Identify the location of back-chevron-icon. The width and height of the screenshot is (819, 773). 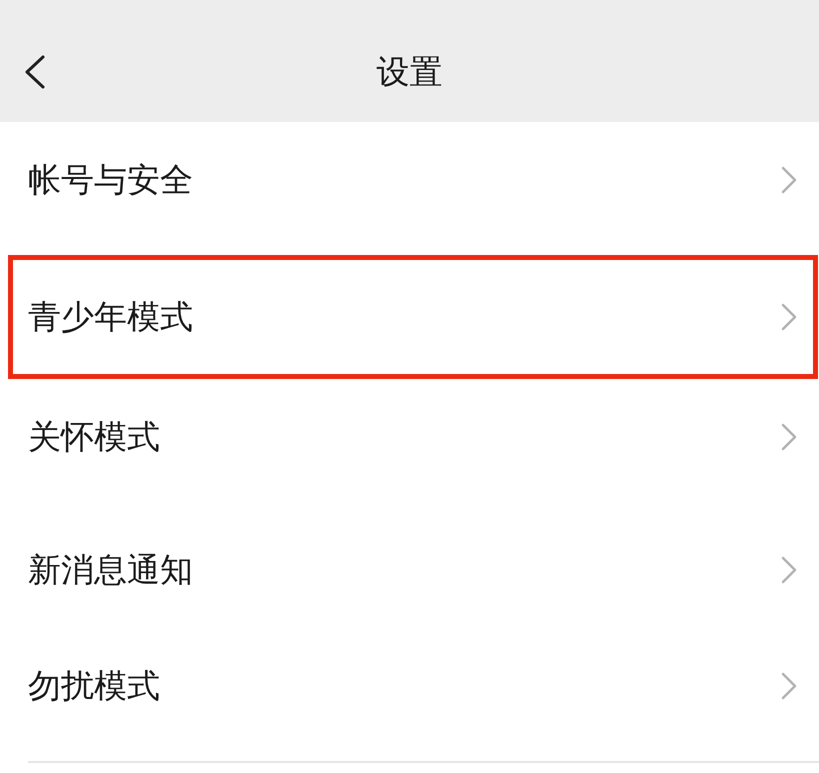
(35, 72).